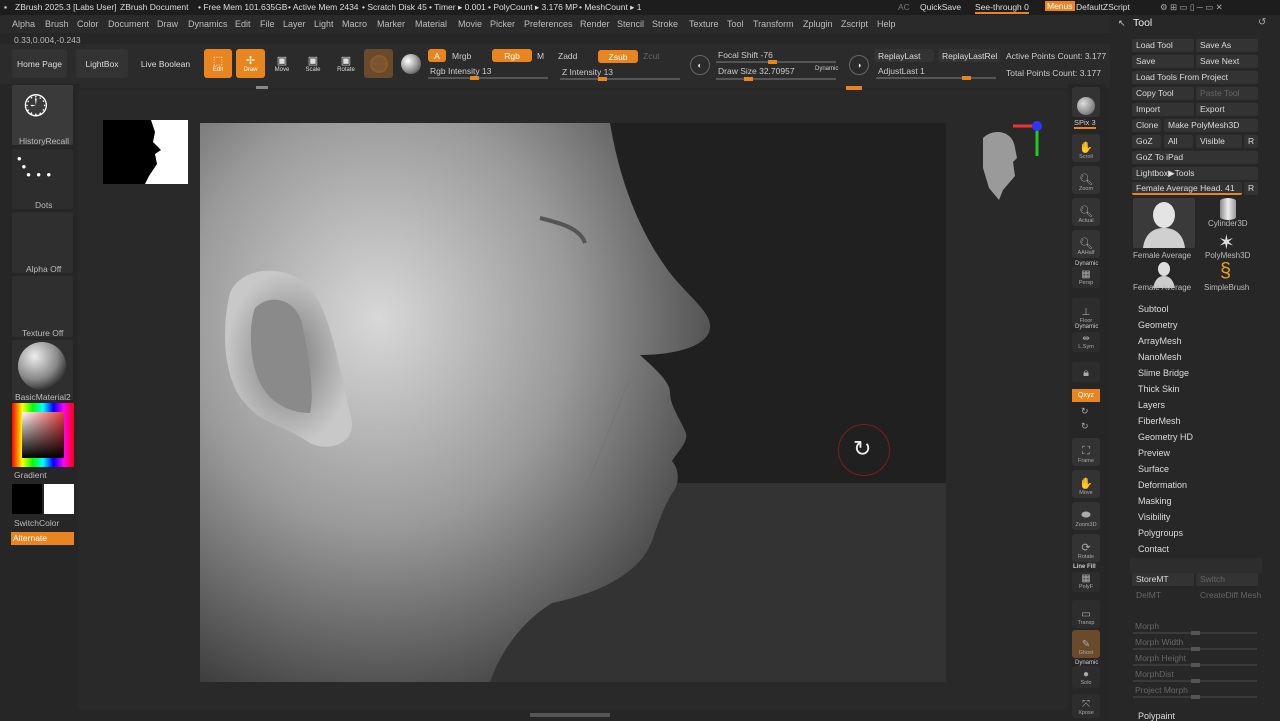 This screenshot has height=721, width=1280. I want to click on project-morph-track, so click(1195, 697).